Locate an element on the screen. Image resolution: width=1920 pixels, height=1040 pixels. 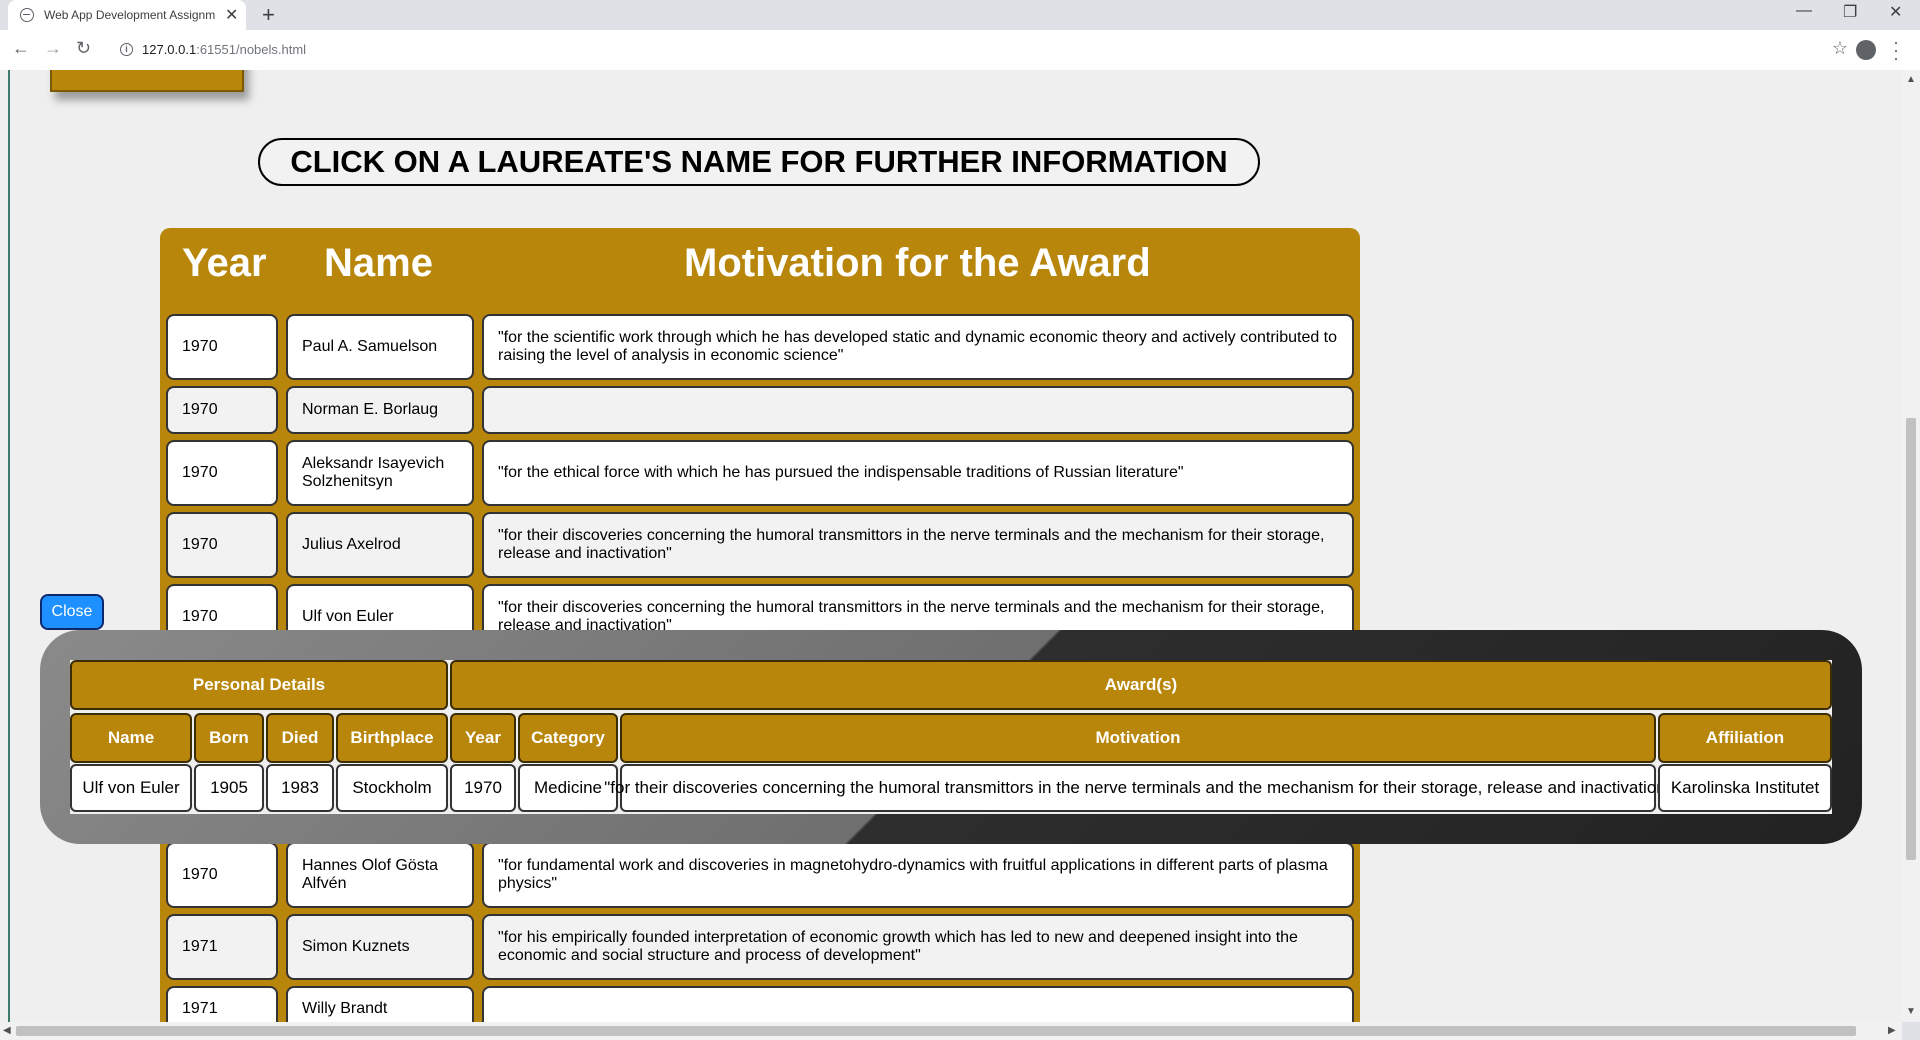
scroll-up-icon: ▲ is located at coordinates (1911, 79).